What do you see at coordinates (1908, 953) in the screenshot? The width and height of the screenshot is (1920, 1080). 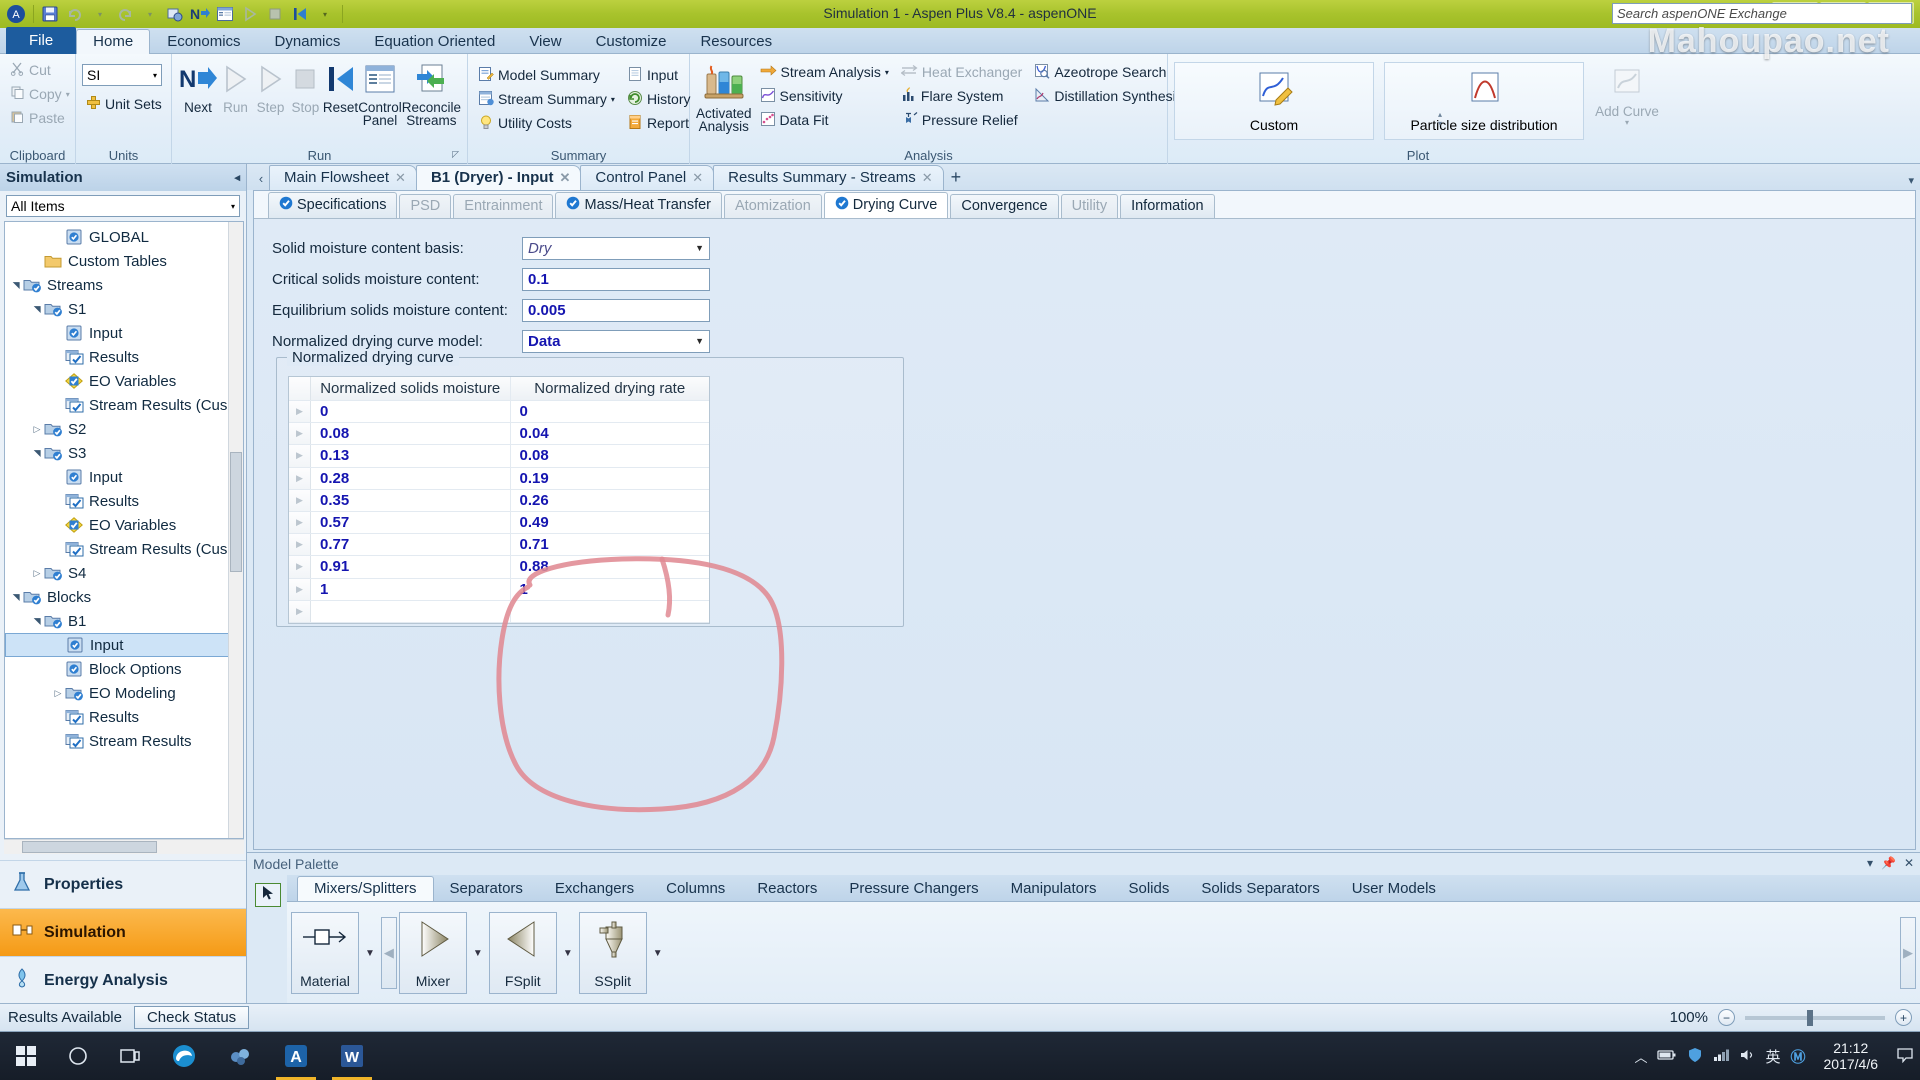 I see `palette-scroll-right: ▶` at bounding box center [1908, 953].